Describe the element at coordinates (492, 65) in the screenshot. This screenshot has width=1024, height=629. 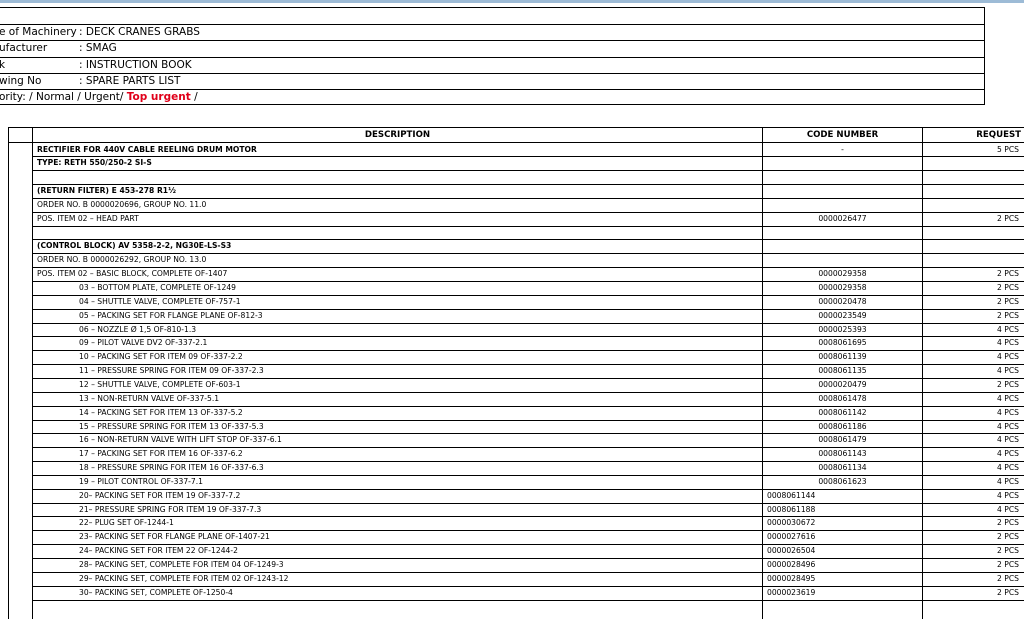
I see `info-row-book: k : INSTRUCTION BOOK` at that location.